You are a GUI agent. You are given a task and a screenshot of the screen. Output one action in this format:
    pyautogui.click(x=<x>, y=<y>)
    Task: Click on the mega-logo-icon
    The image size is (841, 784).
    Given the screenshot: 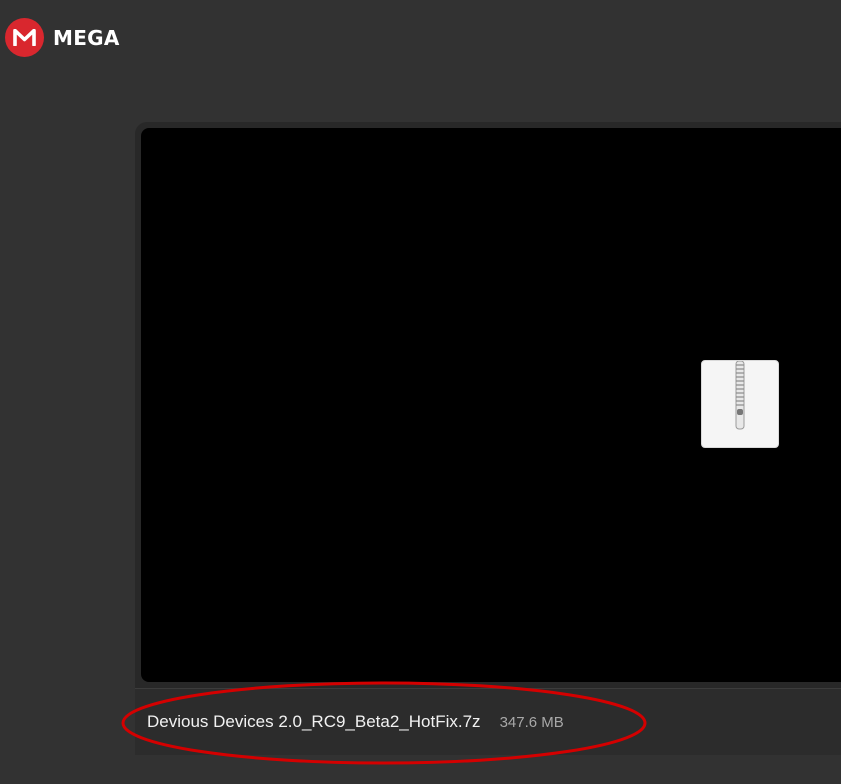 What is the action you would take?
    pyautogui.click(x=24, y=37)
    